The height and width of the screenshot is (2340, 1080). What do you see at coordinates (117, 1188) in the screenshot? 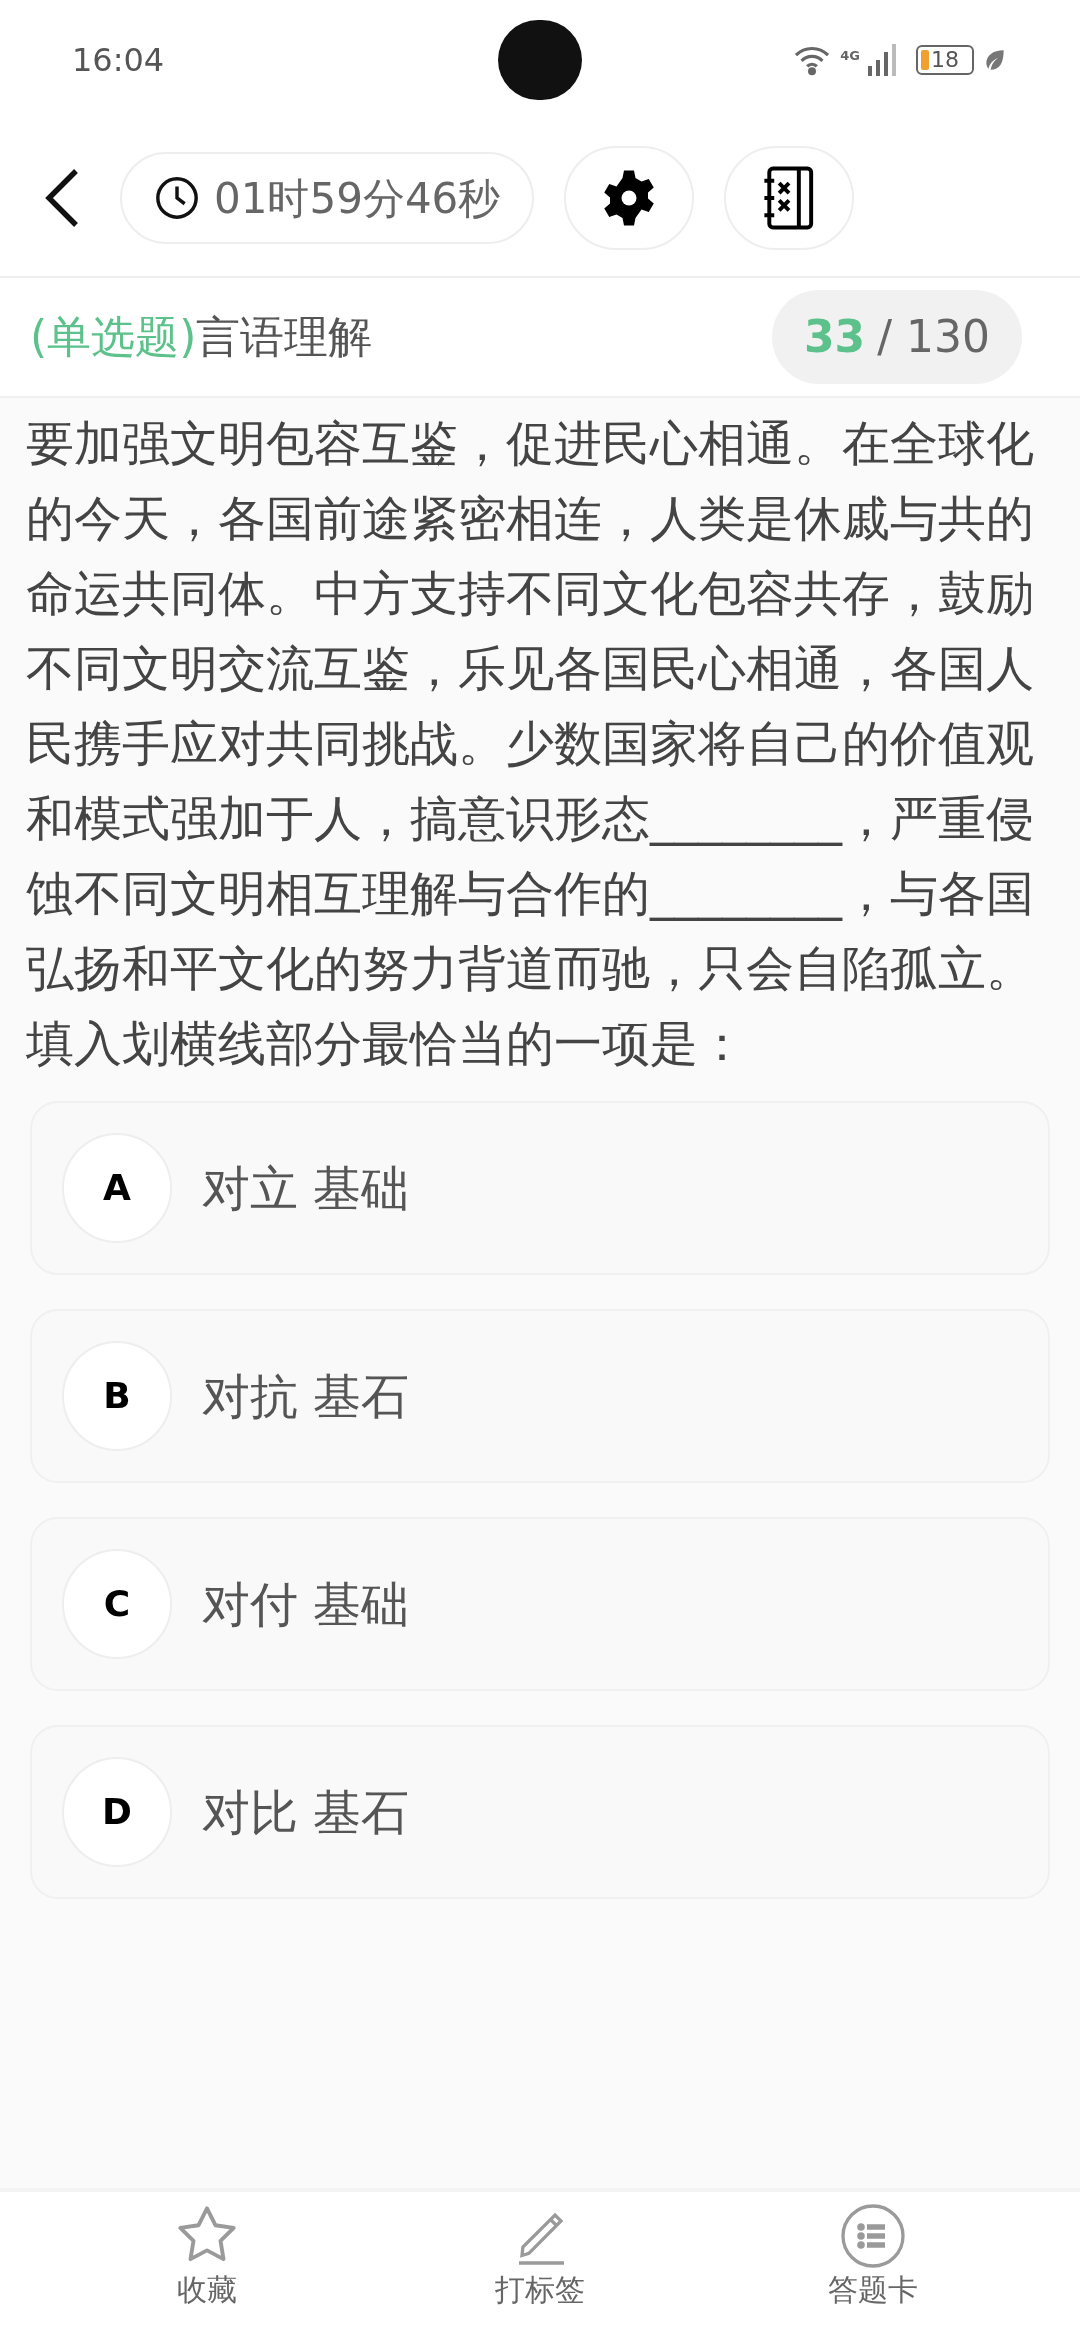
I see `option-letter: A` at bounding box center [117, 1188].